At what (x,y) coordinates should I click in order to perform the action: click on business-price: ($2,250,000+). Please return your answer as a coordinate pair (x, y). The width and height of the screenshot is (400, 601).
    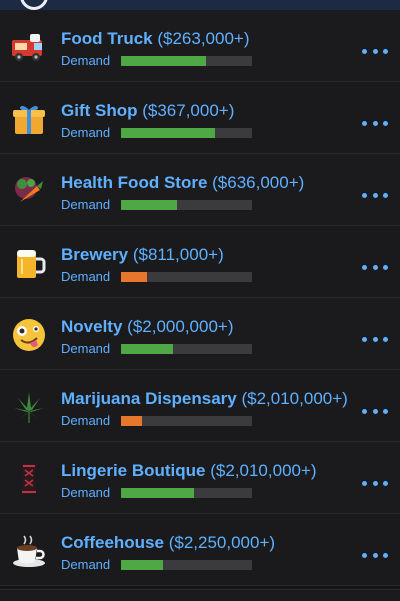
    Looking at the image, I should click on (222, 542).